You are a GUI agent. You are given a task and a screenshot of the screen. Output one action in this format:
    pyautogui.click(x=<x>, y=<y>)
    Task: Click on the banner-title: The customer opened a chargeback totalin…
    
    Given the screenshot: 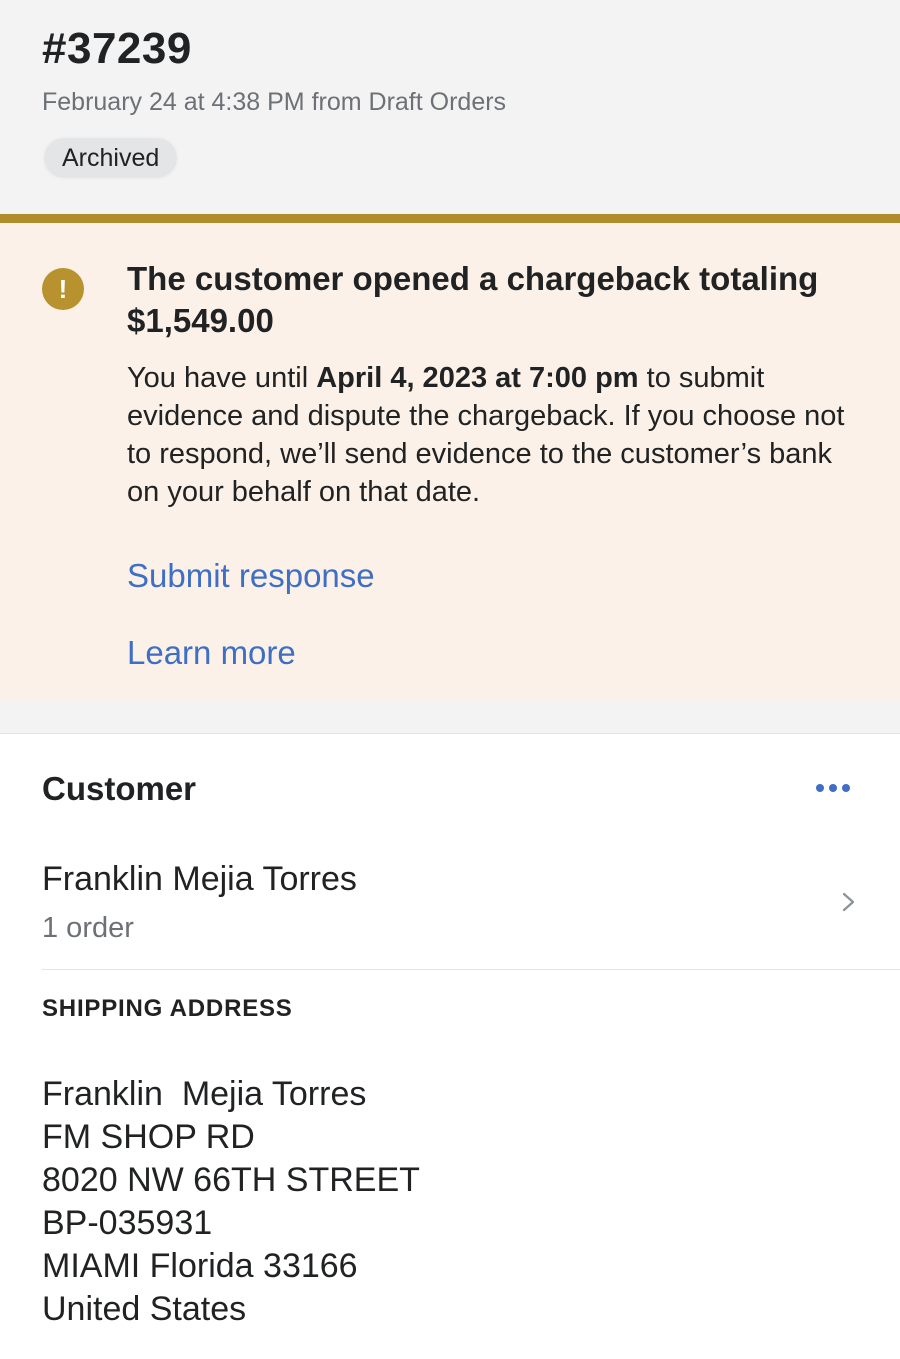 What is the action you would take?
    pyautogui.click(x=473, y=299)
    